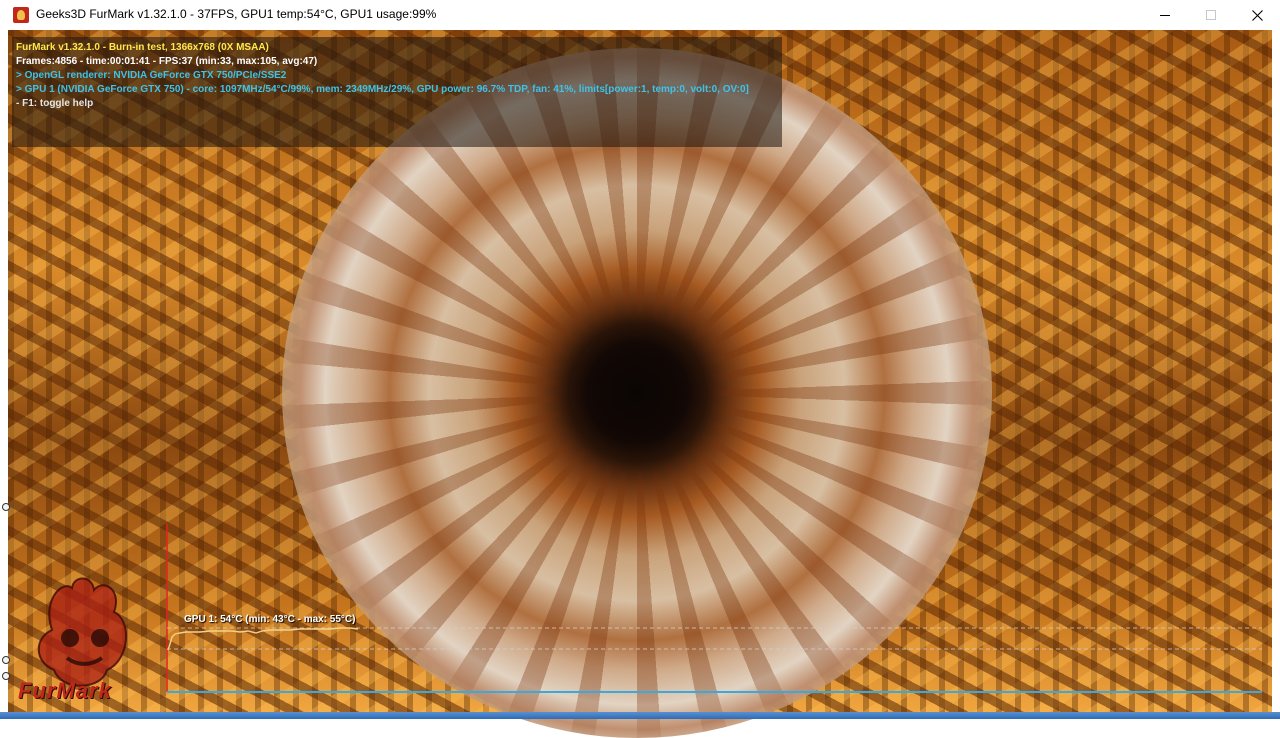 This screenshot has width=1280, height=738. What do you see at coordinates (263, 639) in the screenshot?
I see `temperature-line` at bounding box center [263, 639].